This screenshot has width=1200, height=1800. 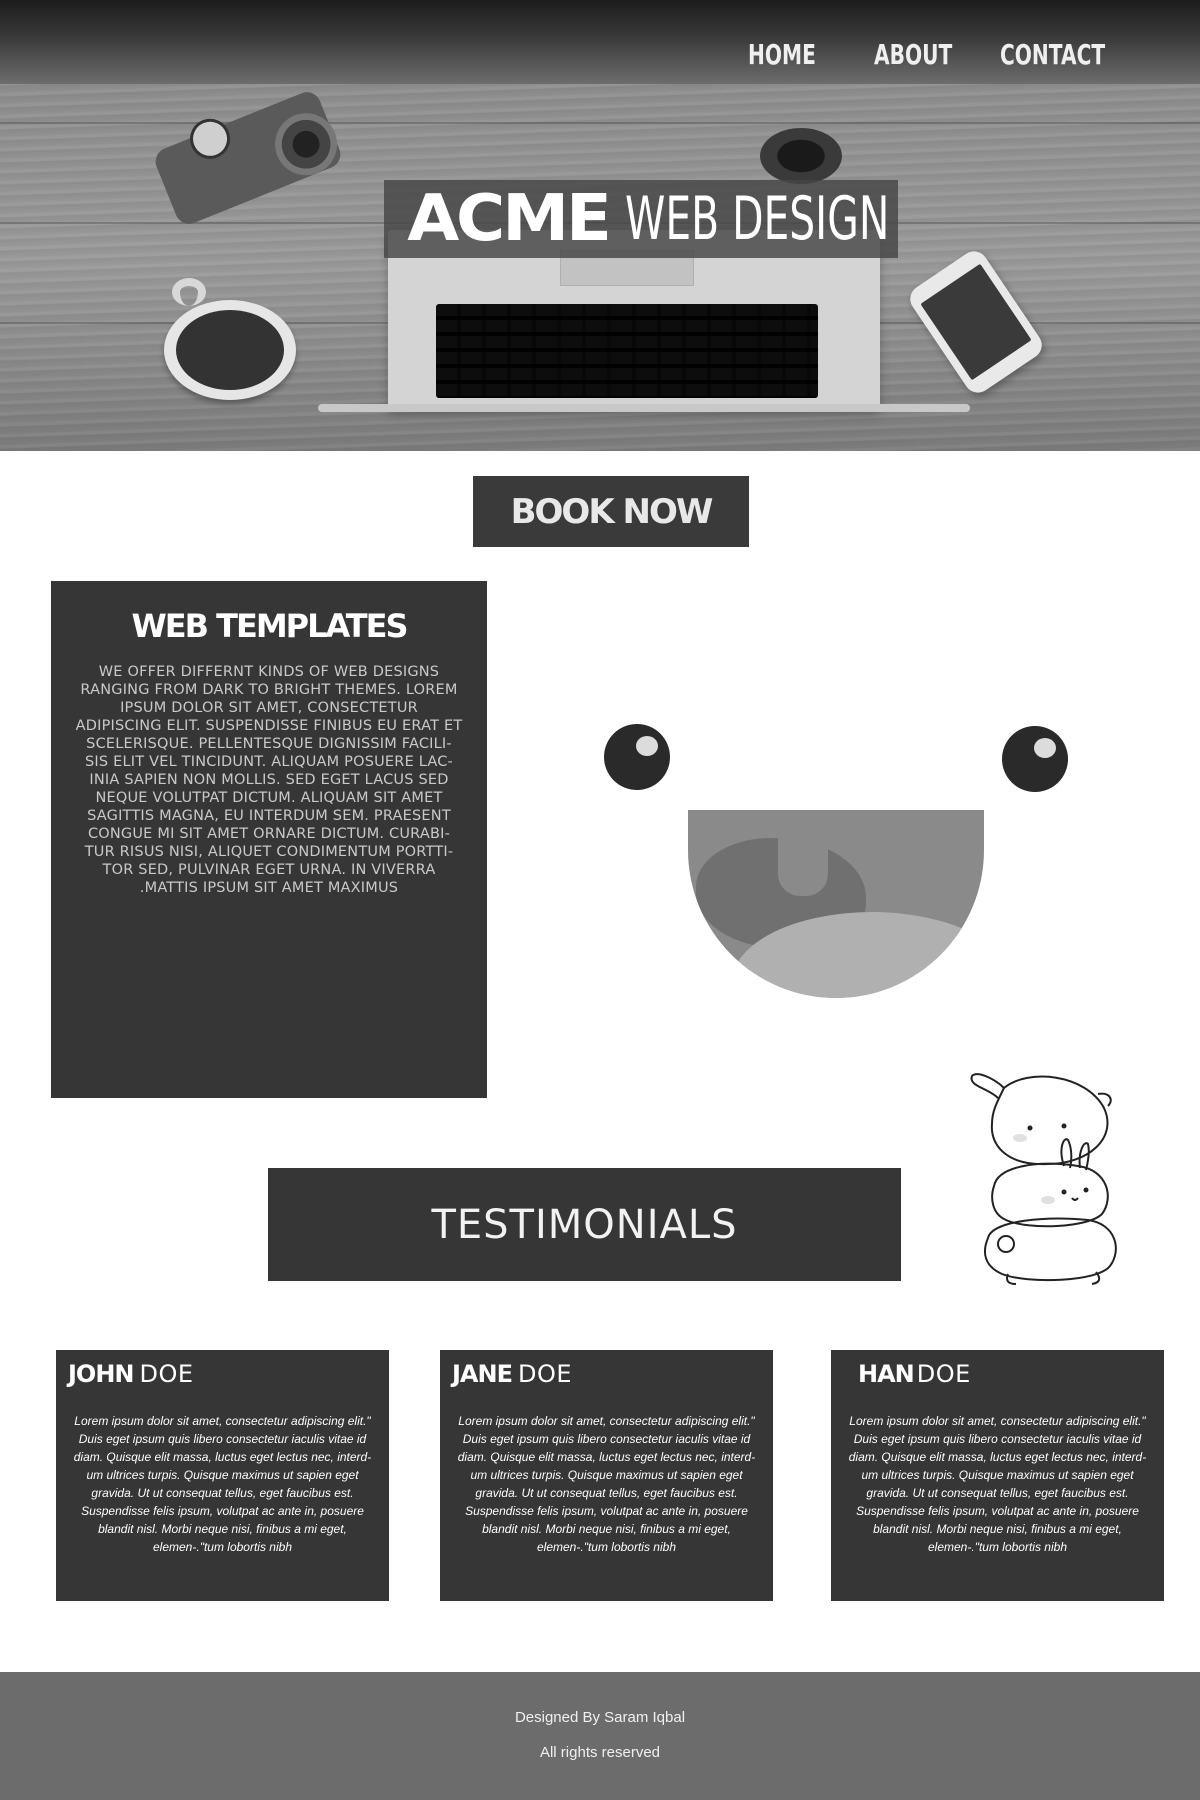 I want to click on lens-cap-image, so click(x=801, y=156).